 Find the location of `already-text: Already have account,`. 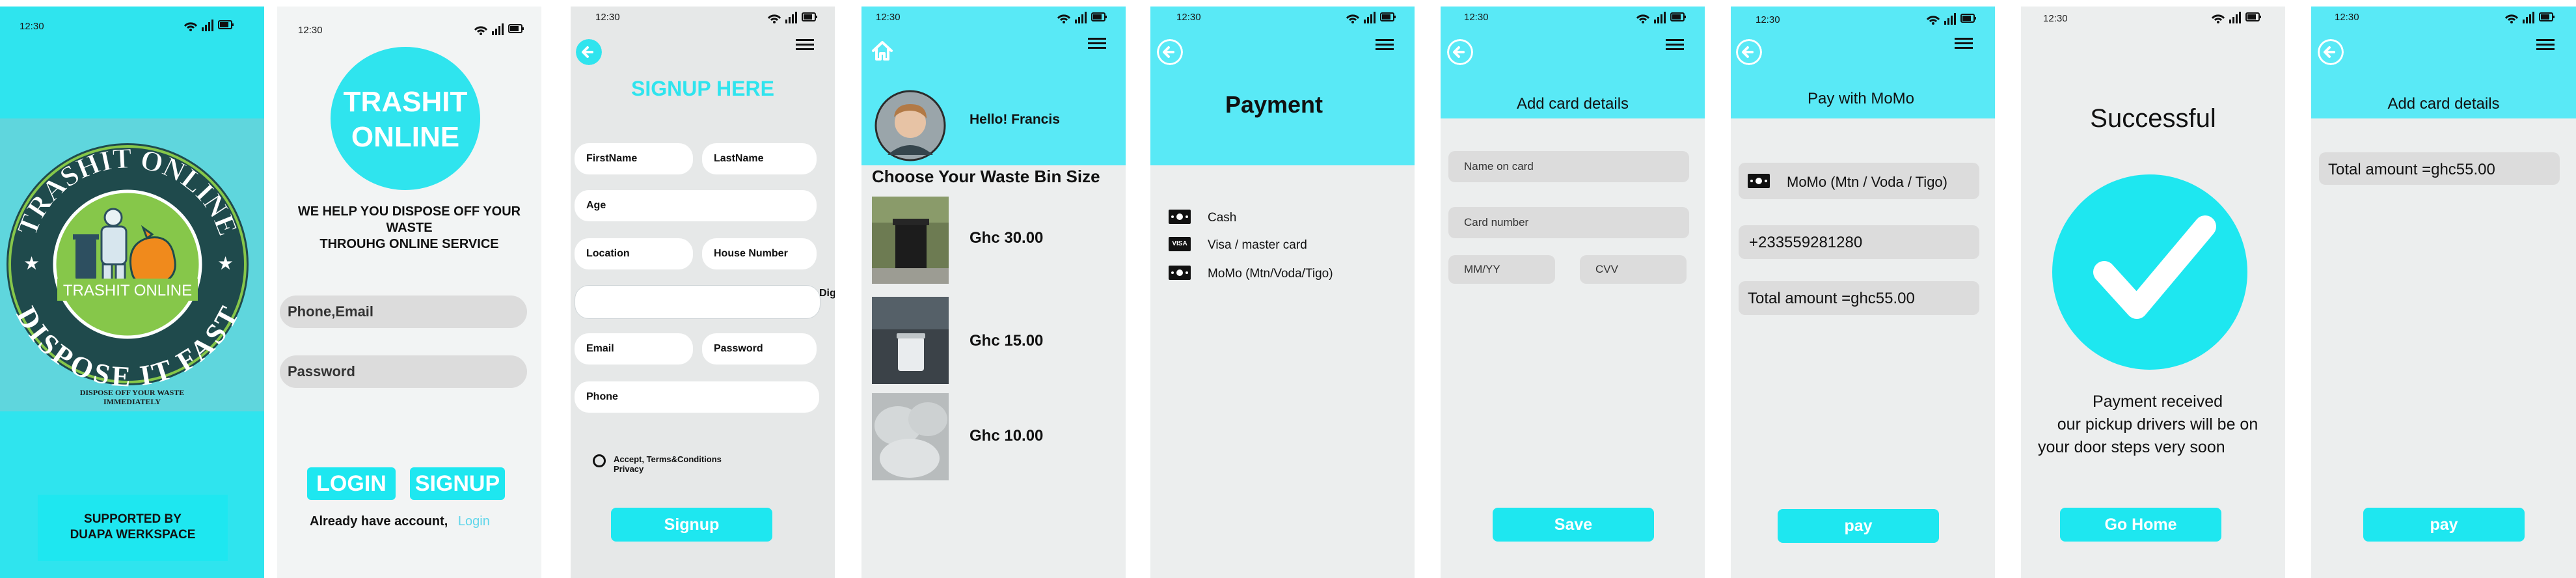

already-text: Already have account, is located at coordinates (379, 521).